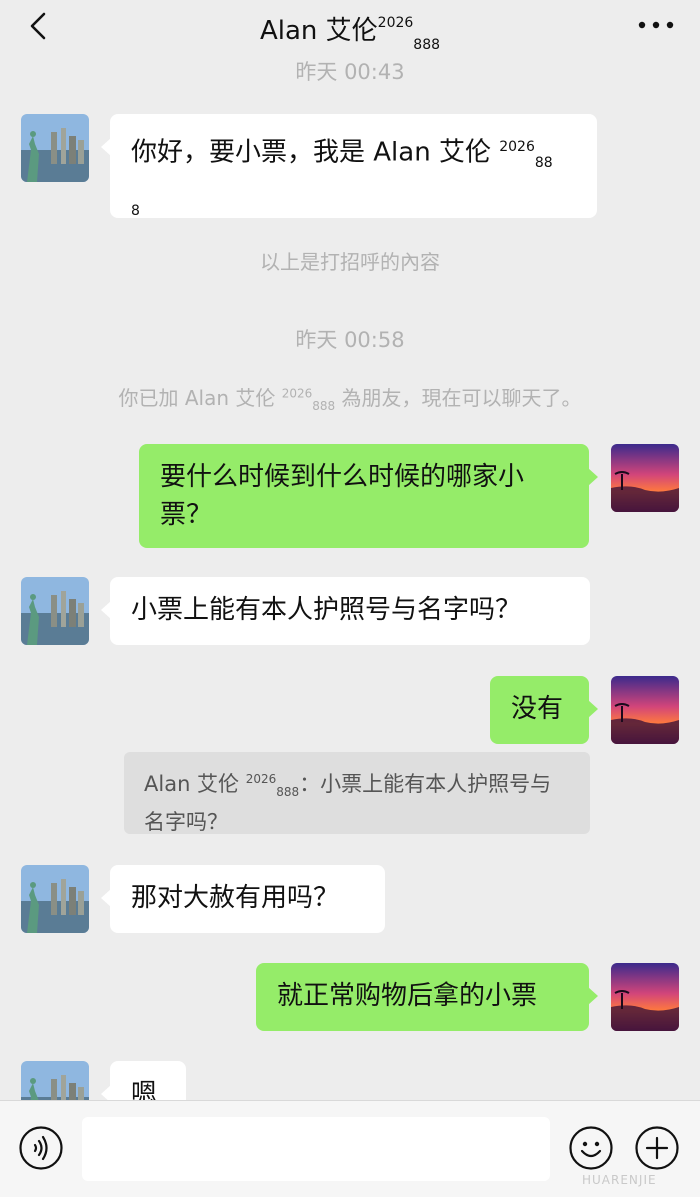  I want to click on notice-text: 為朋友，現在可以聊天了。, so click(458, 398).